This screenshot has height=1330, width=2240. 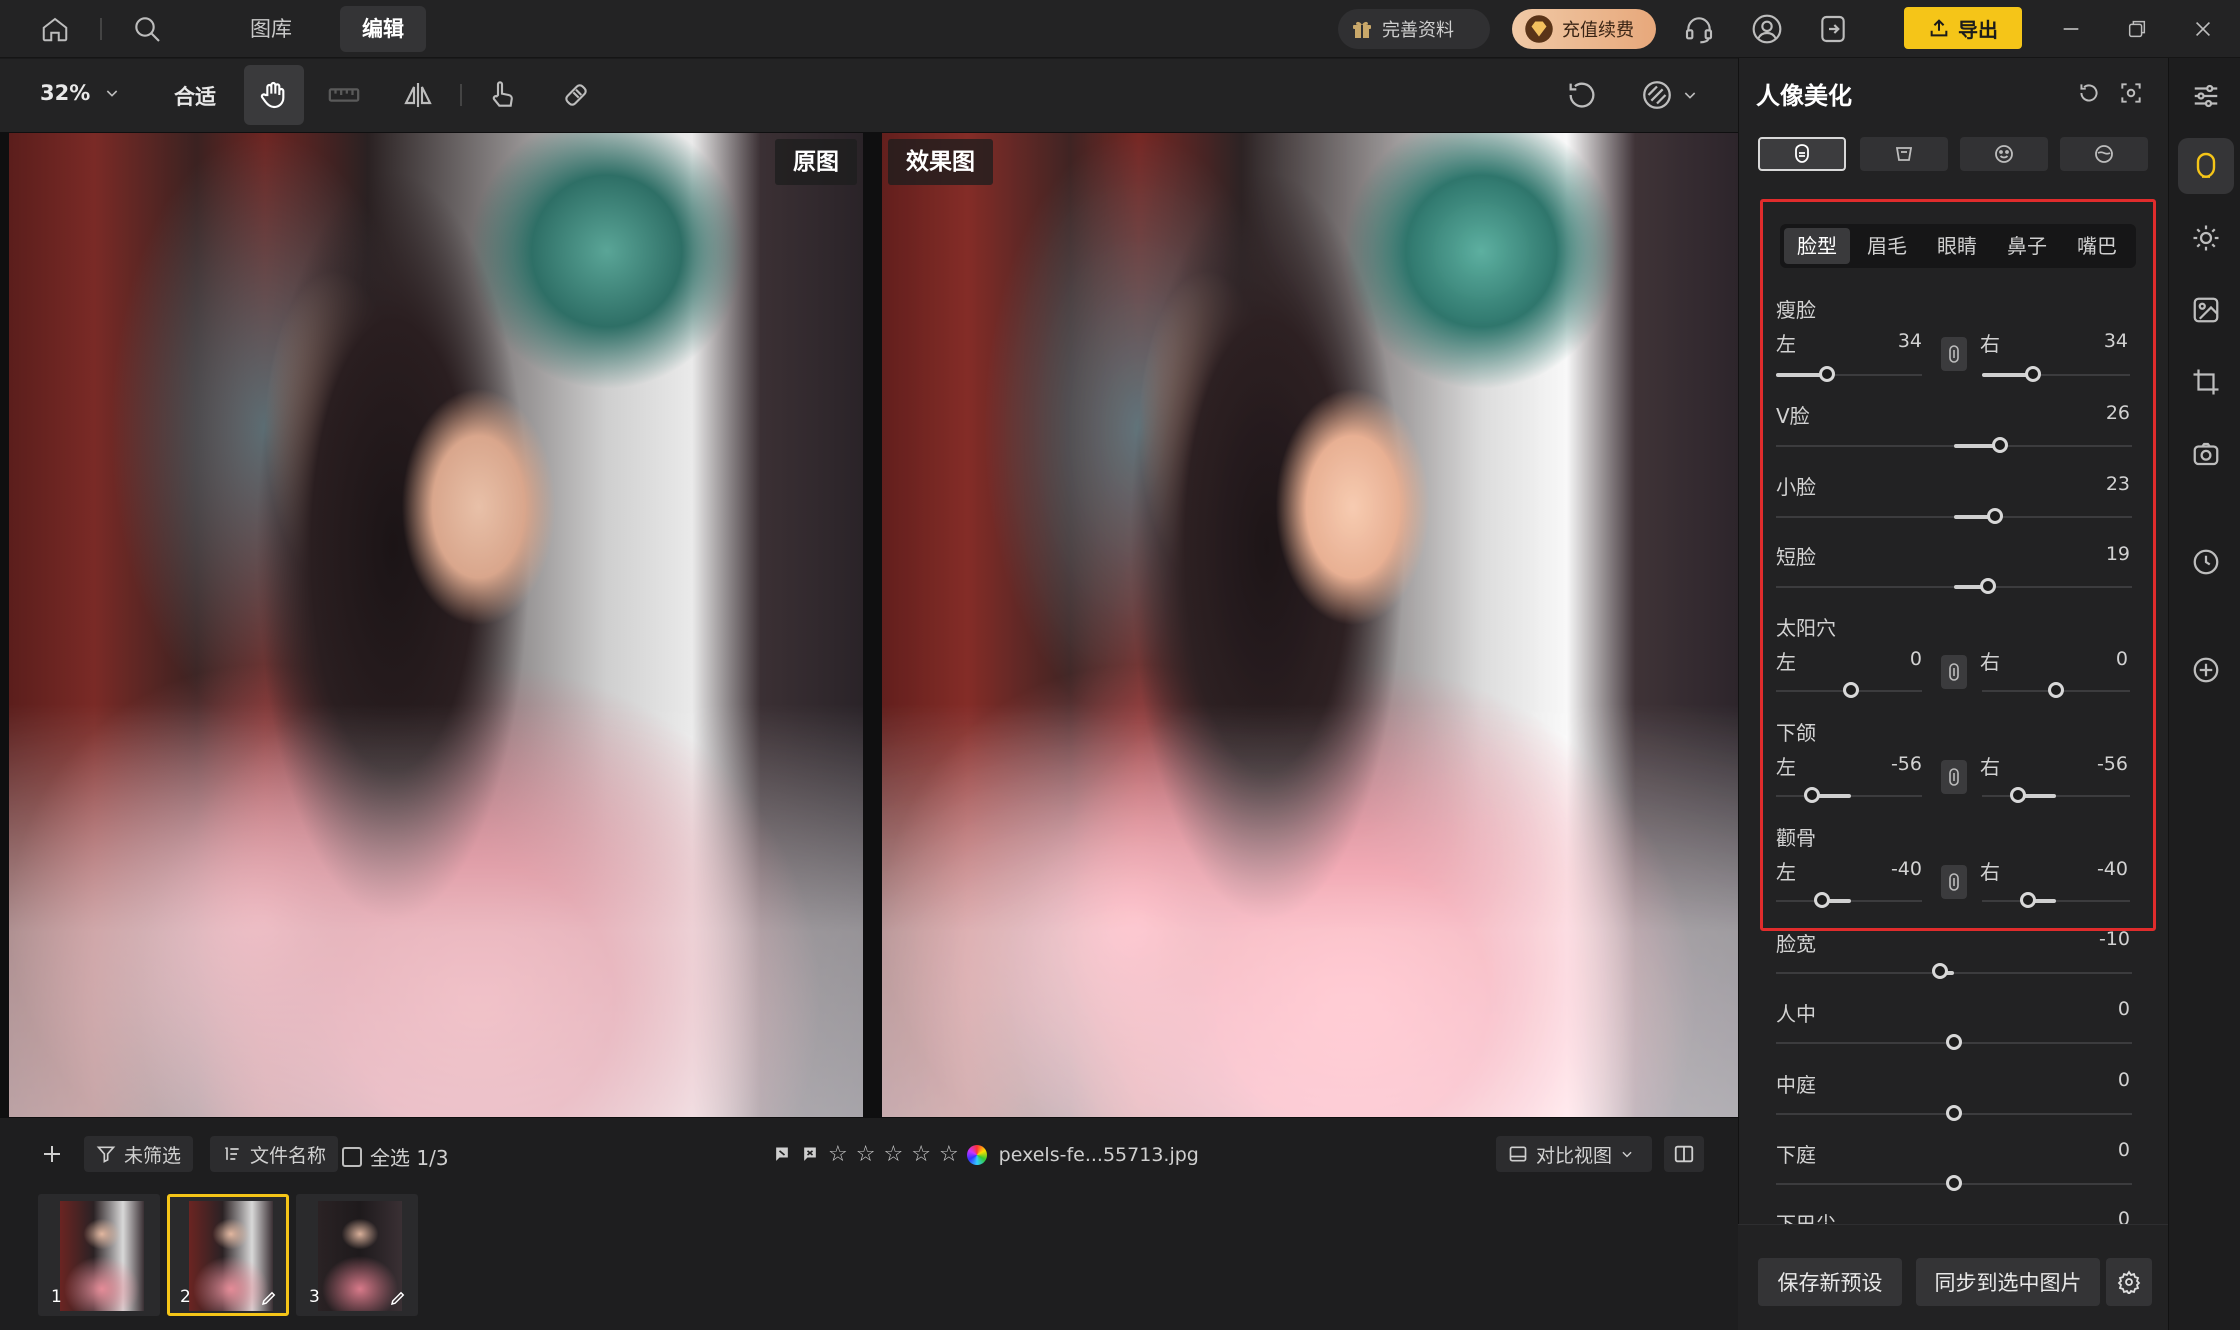 What do you see at coordinates (2123, 1009) in the screenshot?
I see `philtrum-value: 0` at bounding box center [2123, 1009].